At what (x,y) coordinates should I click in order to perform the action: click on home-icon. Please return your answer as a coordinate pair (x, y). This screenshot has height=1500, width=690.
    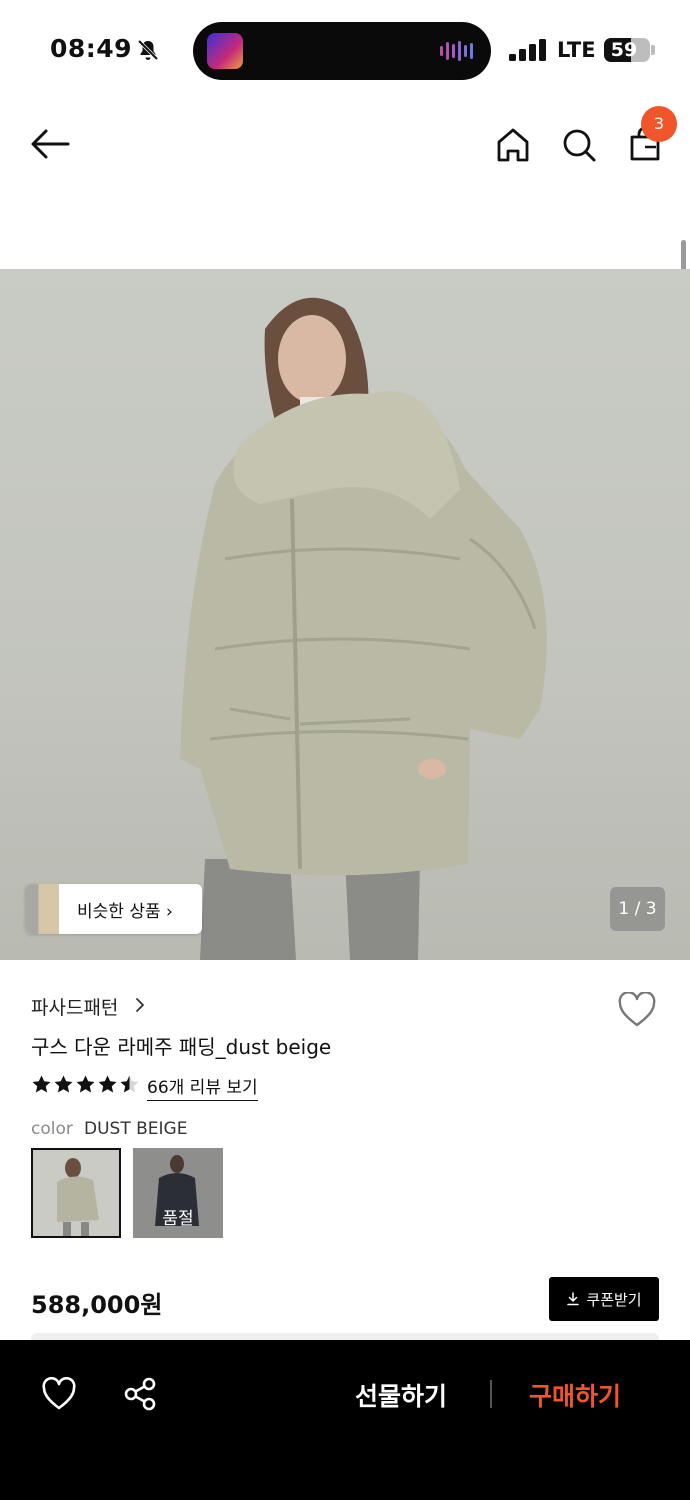
    Looking at the image, I should click on (513, 145).